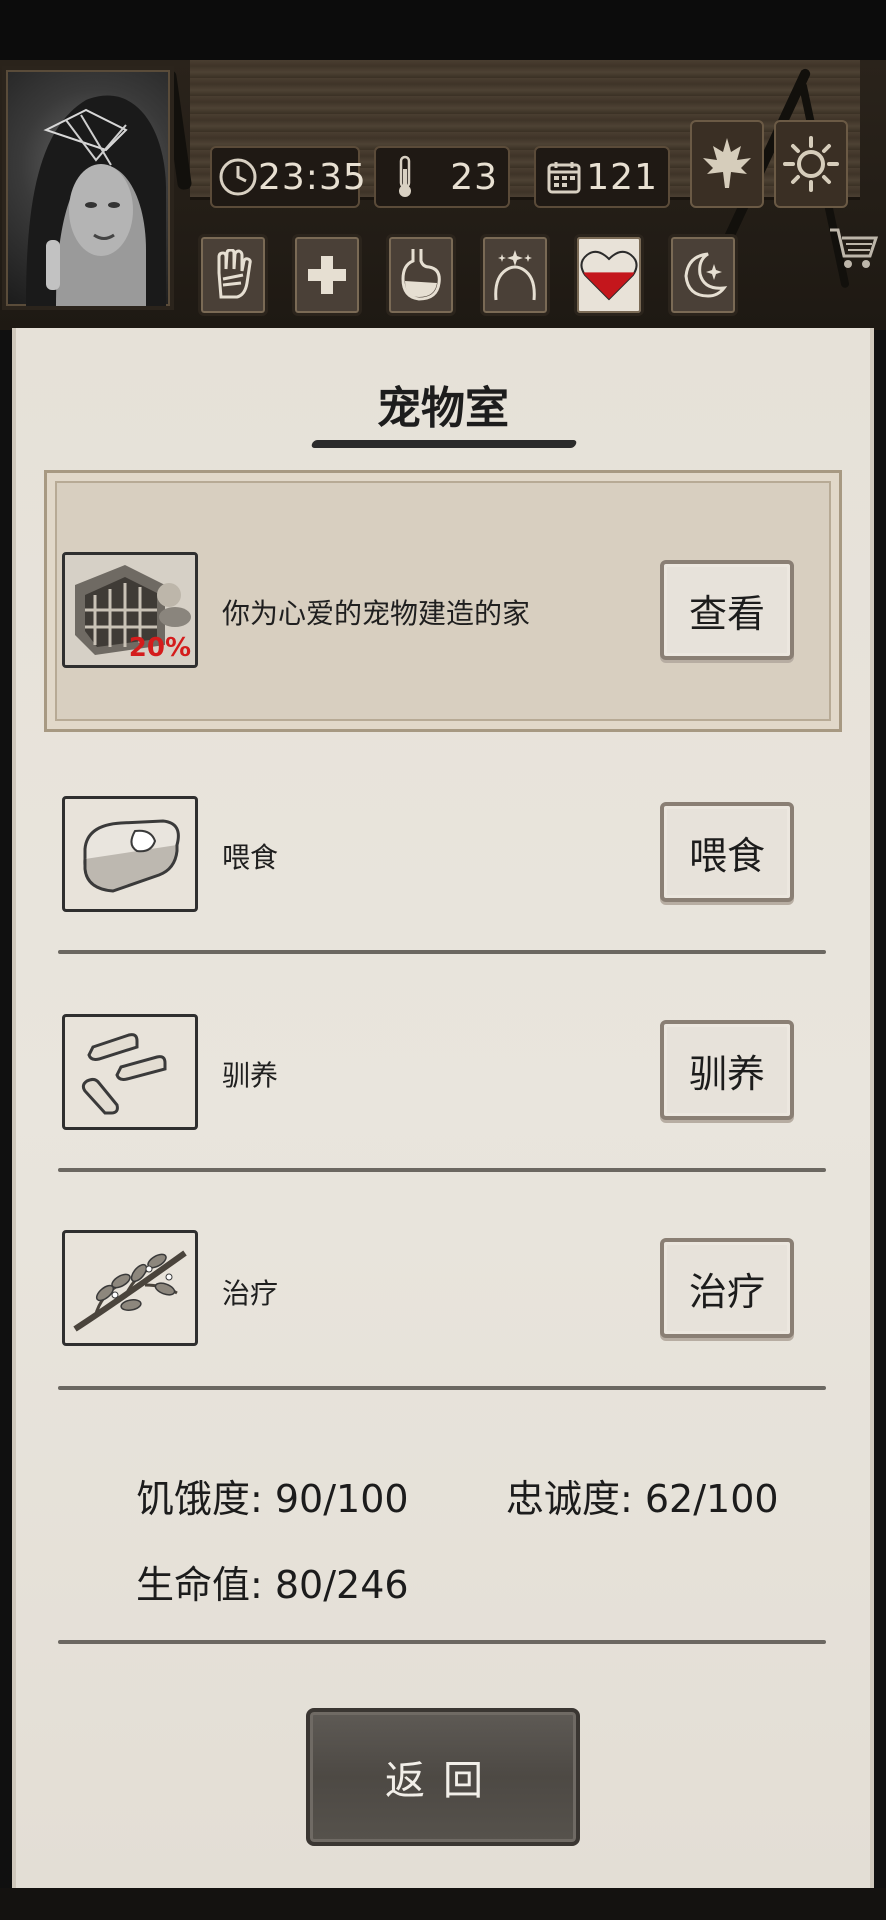  Describe the element at coordinates (130, 1291) in the screenshot. I see `herb-icon` at that location.